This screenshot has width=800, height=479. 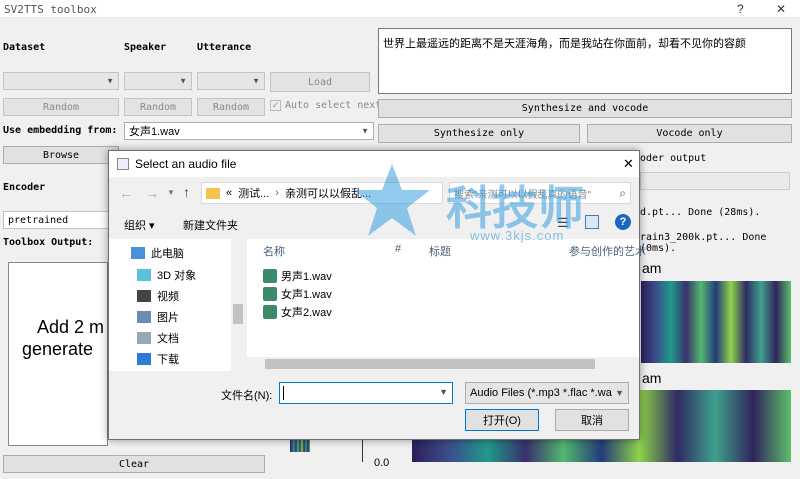 I want to click on spectrogram-title-1: am, so click(x=652, y=268).